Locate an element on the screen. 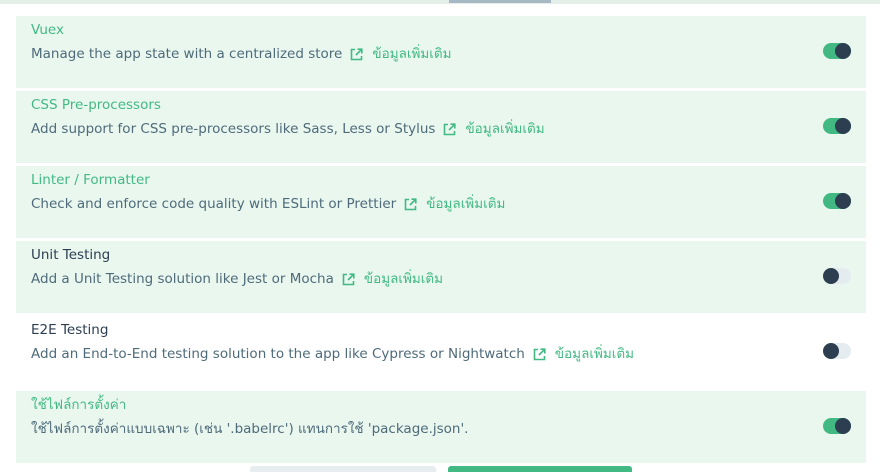 The image size is (880, 472). unit-testing-toggle is located at coordinates (837, 276).